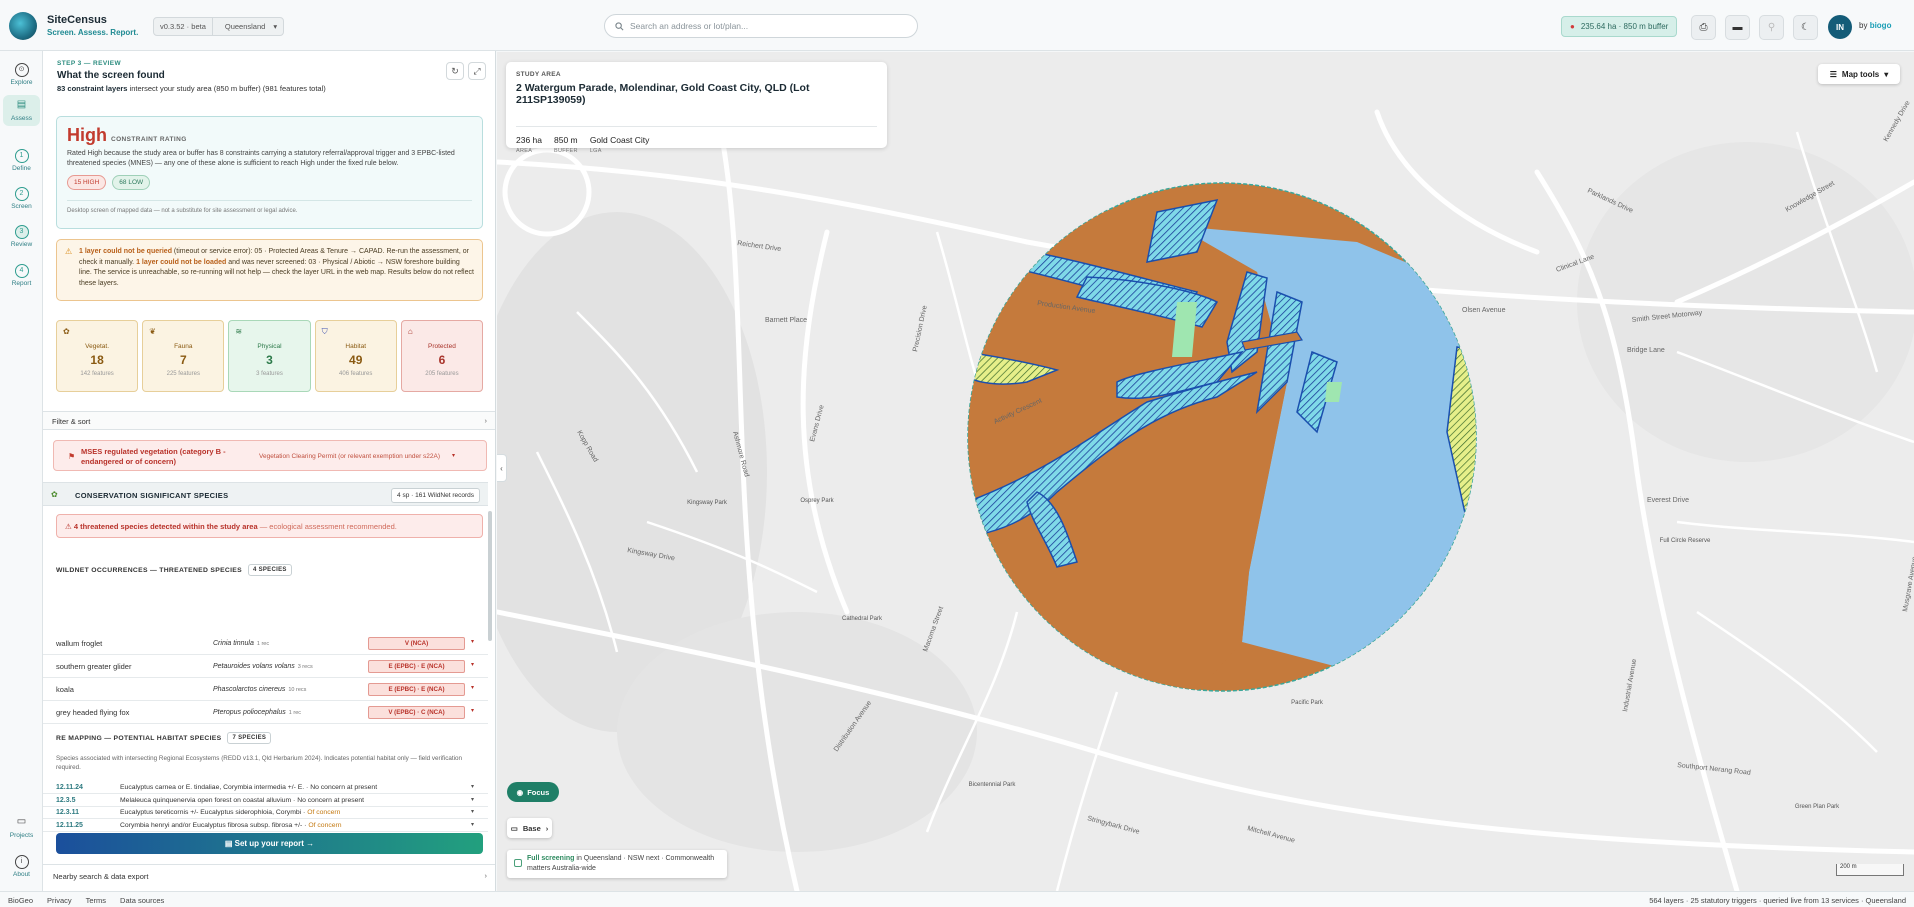 The image size is (1914, 907). I want to click on rail-projects-label: Projects, so click(21, 835).